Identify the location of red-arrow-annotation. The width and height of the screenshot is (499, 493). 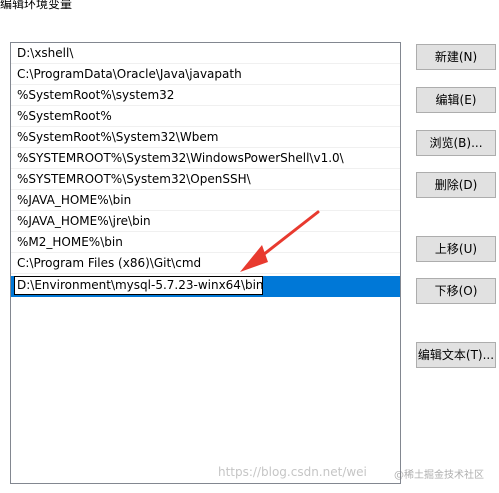
(280, 241).